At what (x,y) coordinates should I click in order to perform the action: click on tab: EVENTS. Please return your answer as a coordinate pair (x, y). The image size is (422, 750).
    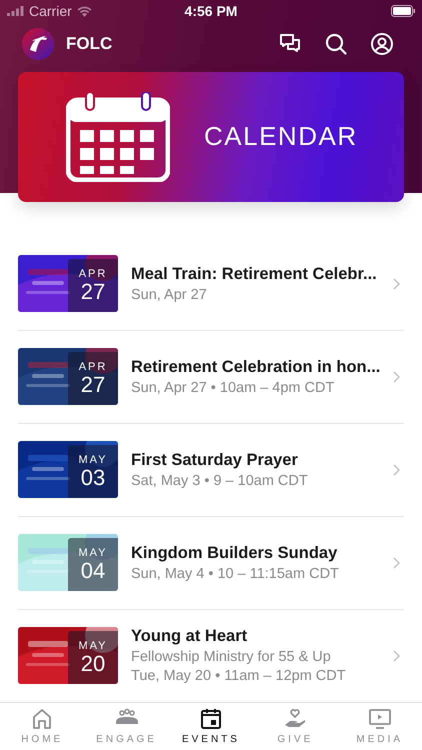
    Looking at the image, I should click on (210, 726).